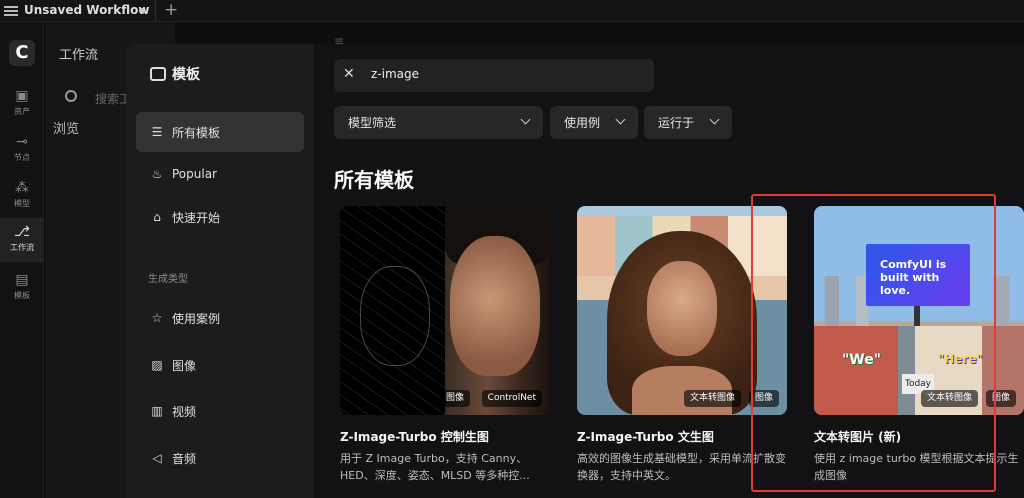 The width and height of the screenshot is (1024, 498). What do you see at coordinates (157, 217) in the screenshot?
I see `graduation-cap-icon: ⌂` at bounding box center [157, 217].